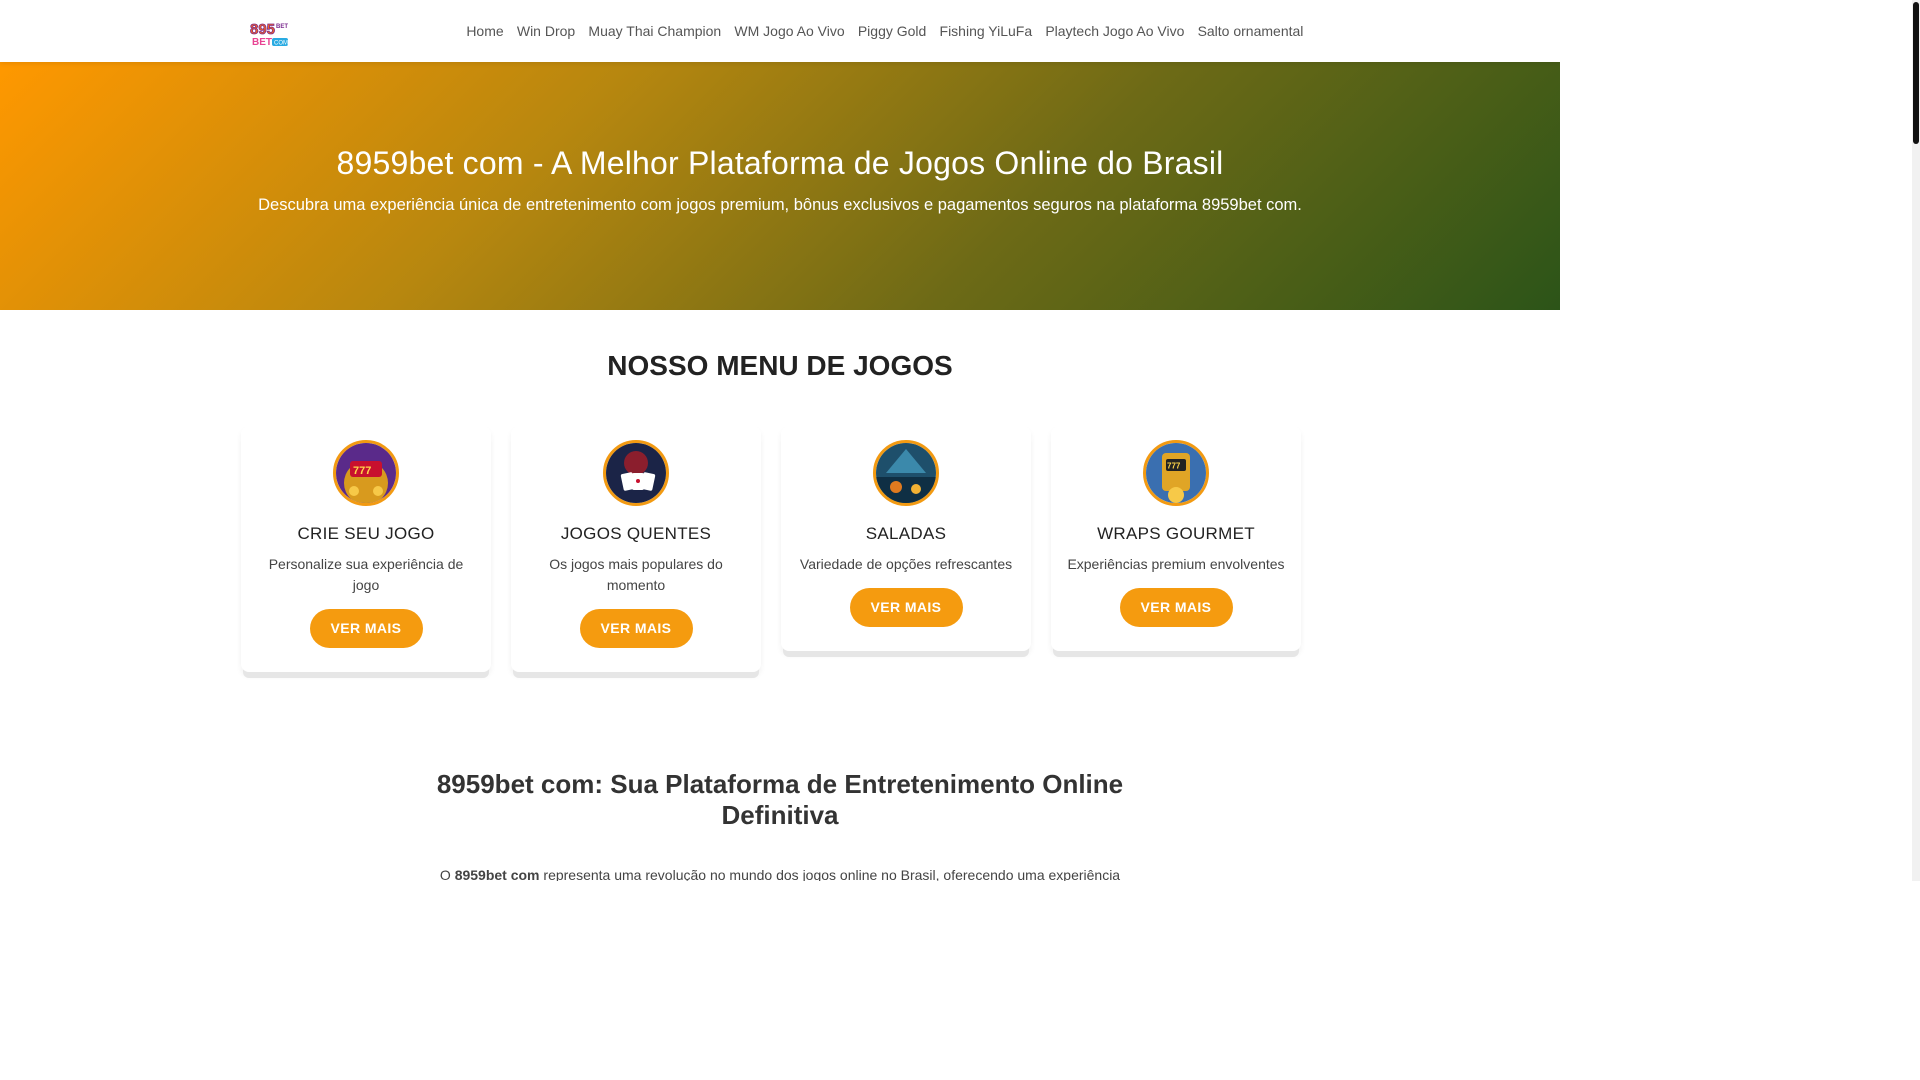 This screenshot has width=1920, height=1080. I want to click on slot-machine-icon: 777, so click(1176, 473).